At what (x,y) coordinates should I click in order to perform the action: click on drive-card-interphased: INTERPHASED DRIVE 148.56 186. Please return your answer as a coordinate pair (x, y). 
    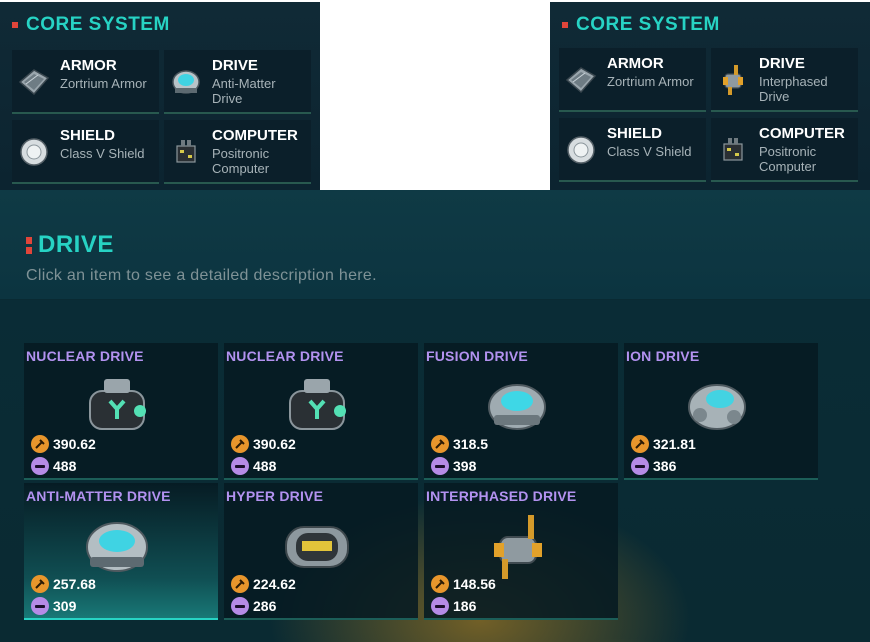
    Looking at the image, I should click on (521, 551).